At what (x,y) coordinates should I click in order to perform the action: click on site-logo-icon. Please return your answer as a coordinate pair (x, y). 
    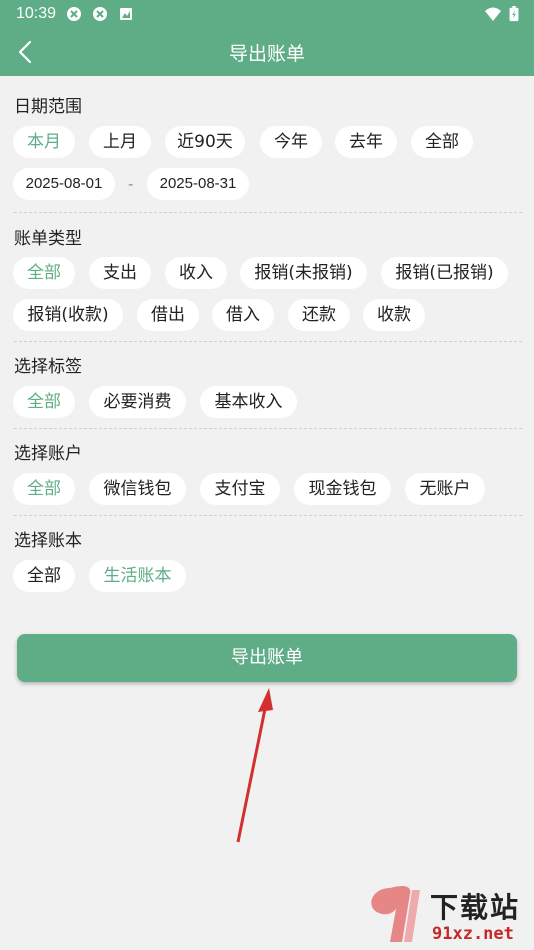
    Looking at the image, I should click on (395, 914).